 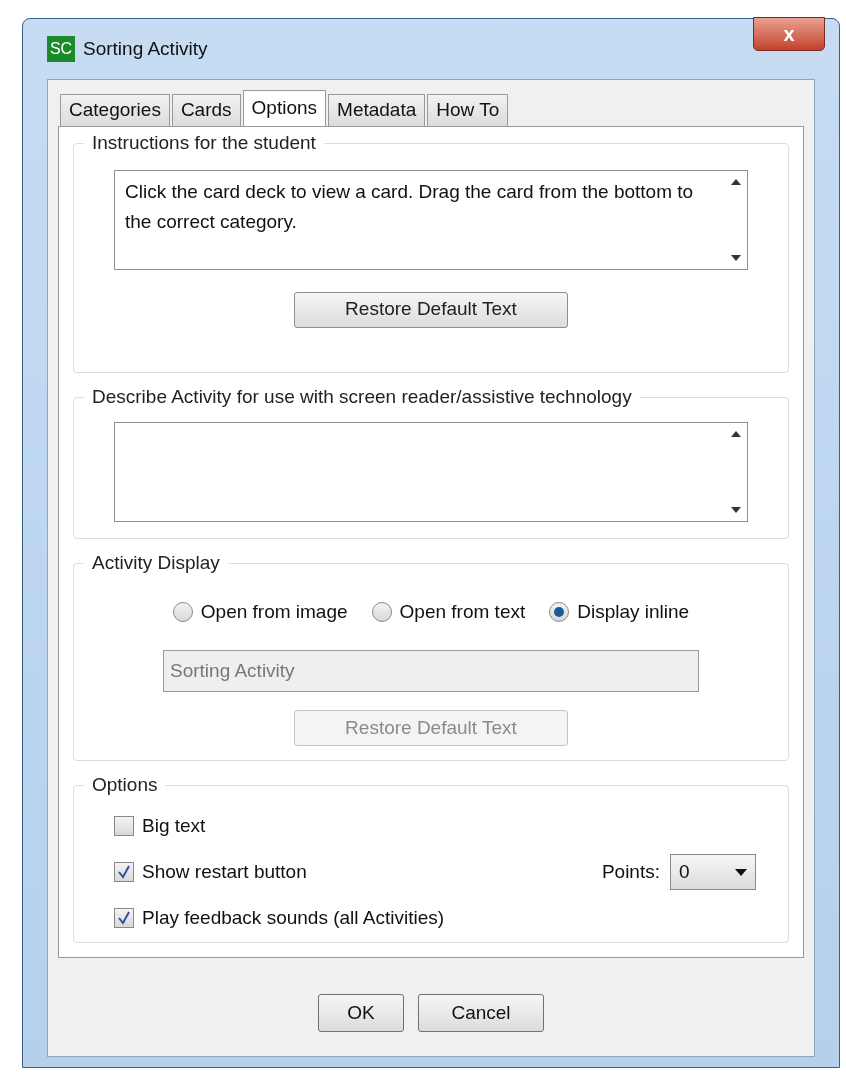 I want to click on group-title: Options, so click(x=125, y=784).